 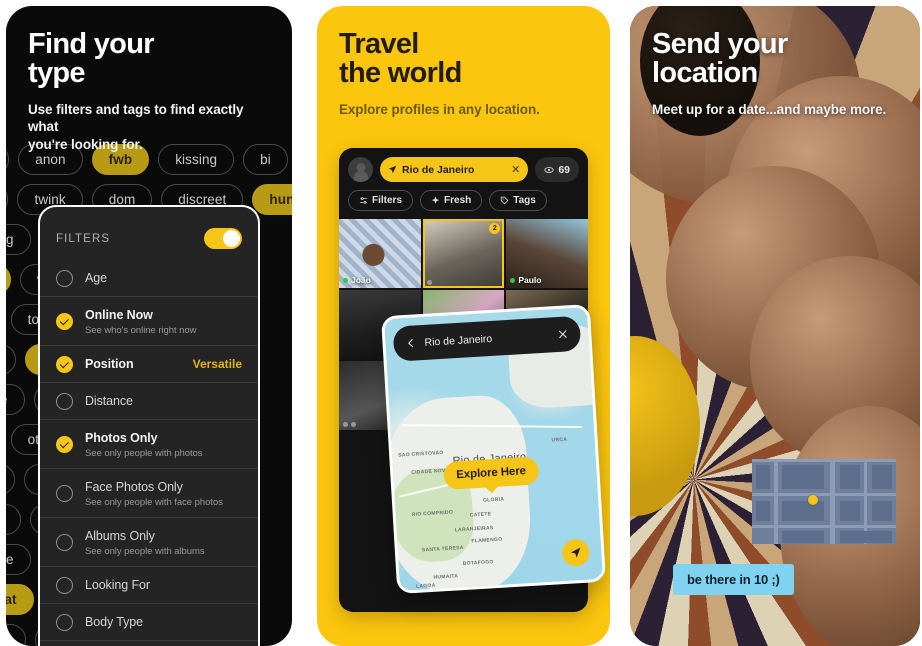 I want to click on filter-row: Albums Only See only people with albums, so click(x=149, y=541).